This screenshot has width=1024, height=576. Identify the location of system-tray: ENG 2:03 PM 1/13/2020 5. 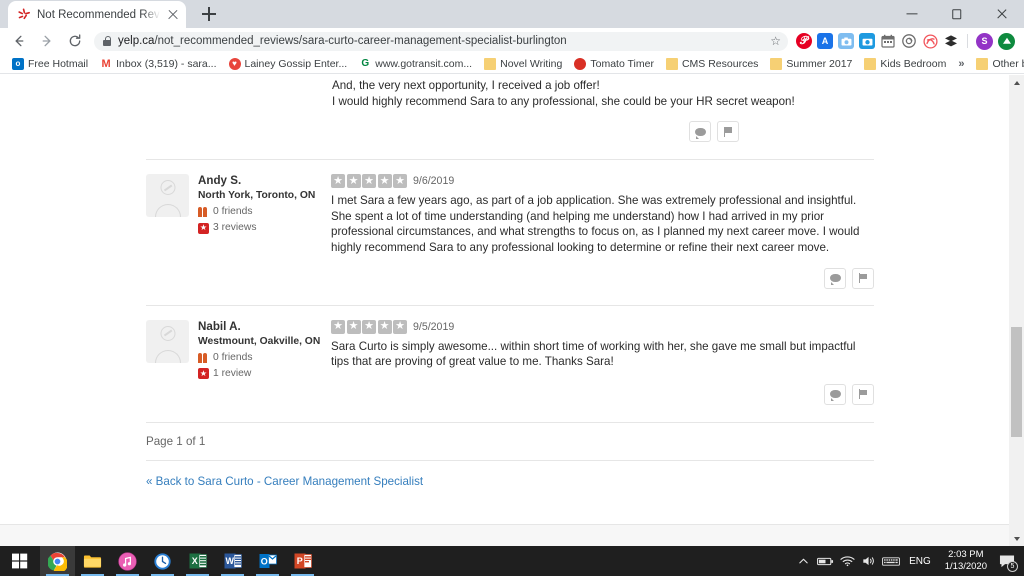
(908, 561).